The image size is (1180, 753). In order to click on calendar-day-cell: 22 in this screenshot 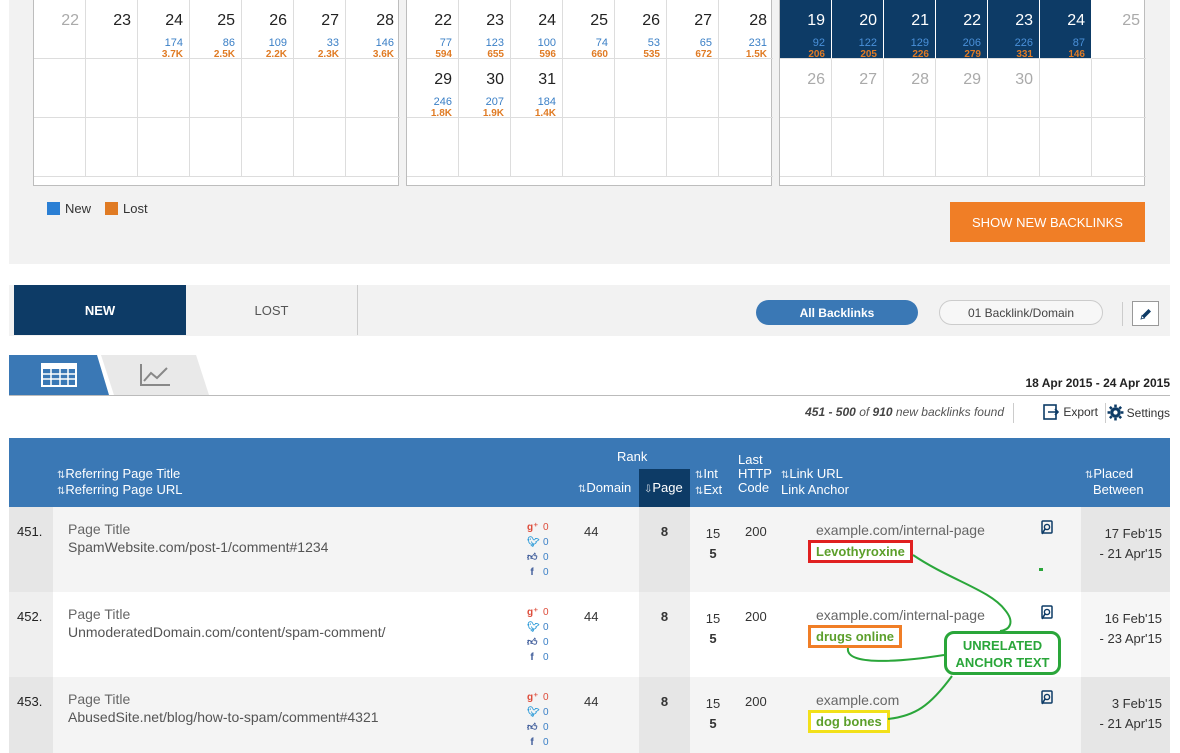, I will do `click(60, 29)`.